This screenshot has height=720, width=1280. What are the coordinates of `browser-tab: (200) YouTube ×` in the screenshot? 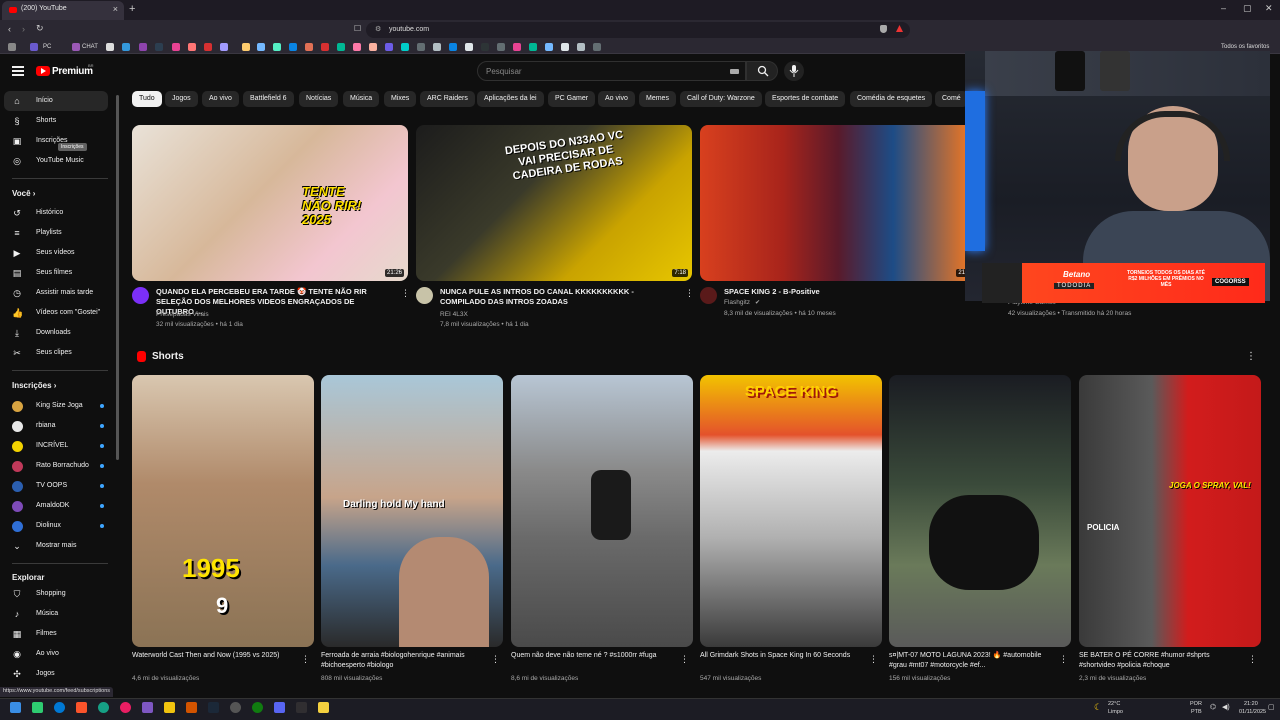 It's located at (63, 10).